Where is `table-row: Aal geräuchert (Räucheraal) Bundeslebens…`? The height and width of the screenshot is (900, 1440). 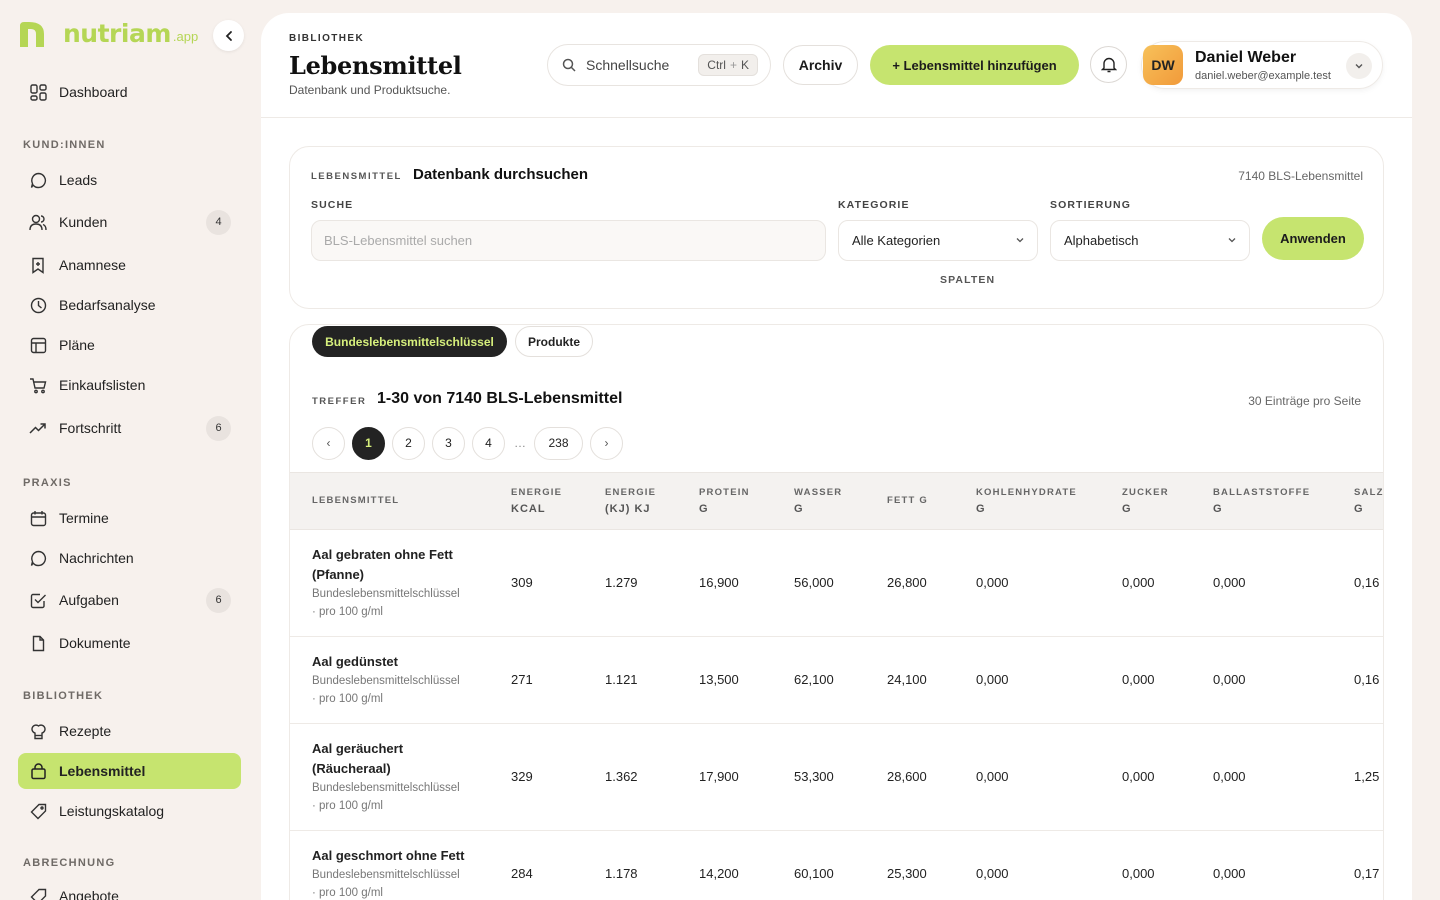
table-row: Aal geräuchert (Räucheraal) Bundeslebens… is located at coordinates (836, 777).